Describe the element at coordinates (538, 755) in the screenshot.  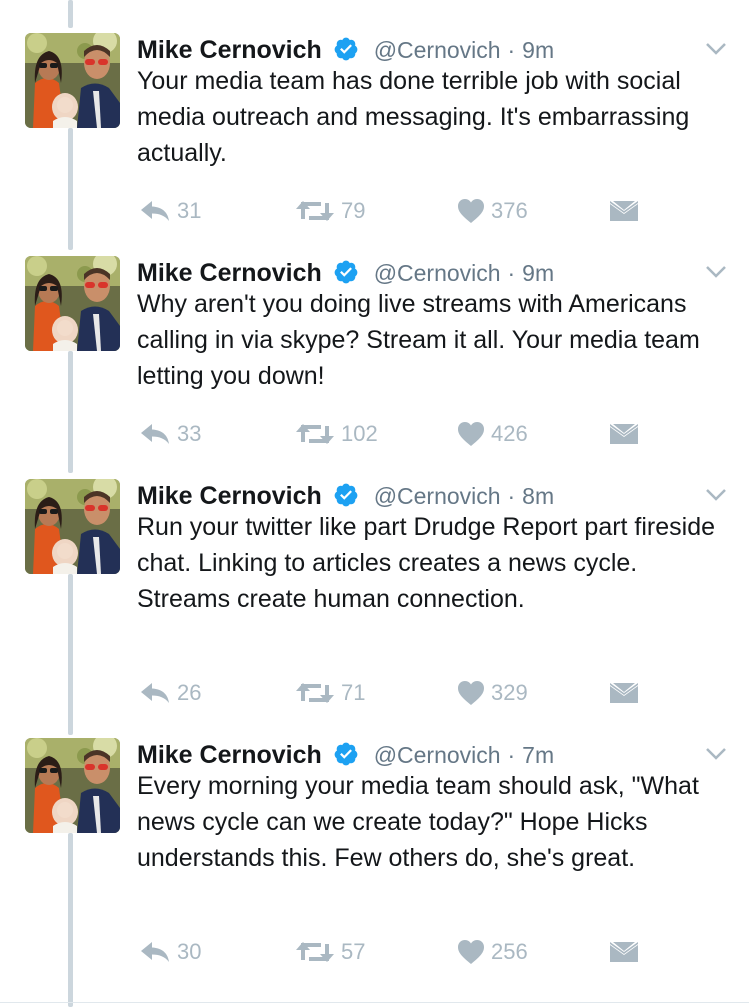
I see `tweet-timestamp: 7m` at that location.